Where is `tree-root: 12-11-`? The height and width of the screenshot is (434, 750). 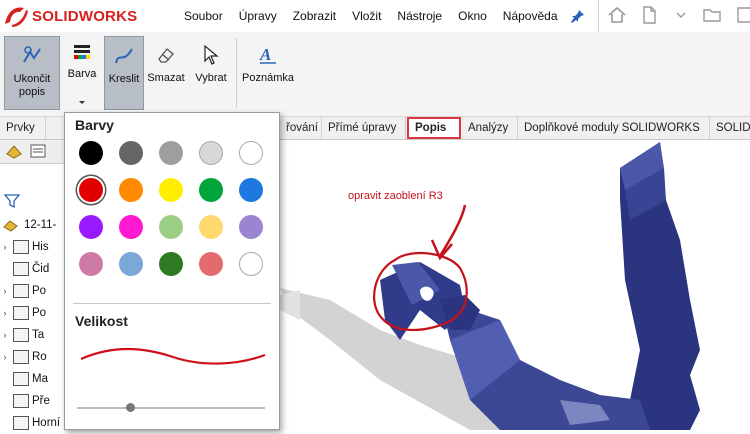 tree-root: 12-11- is located at coordinates (29, 225).